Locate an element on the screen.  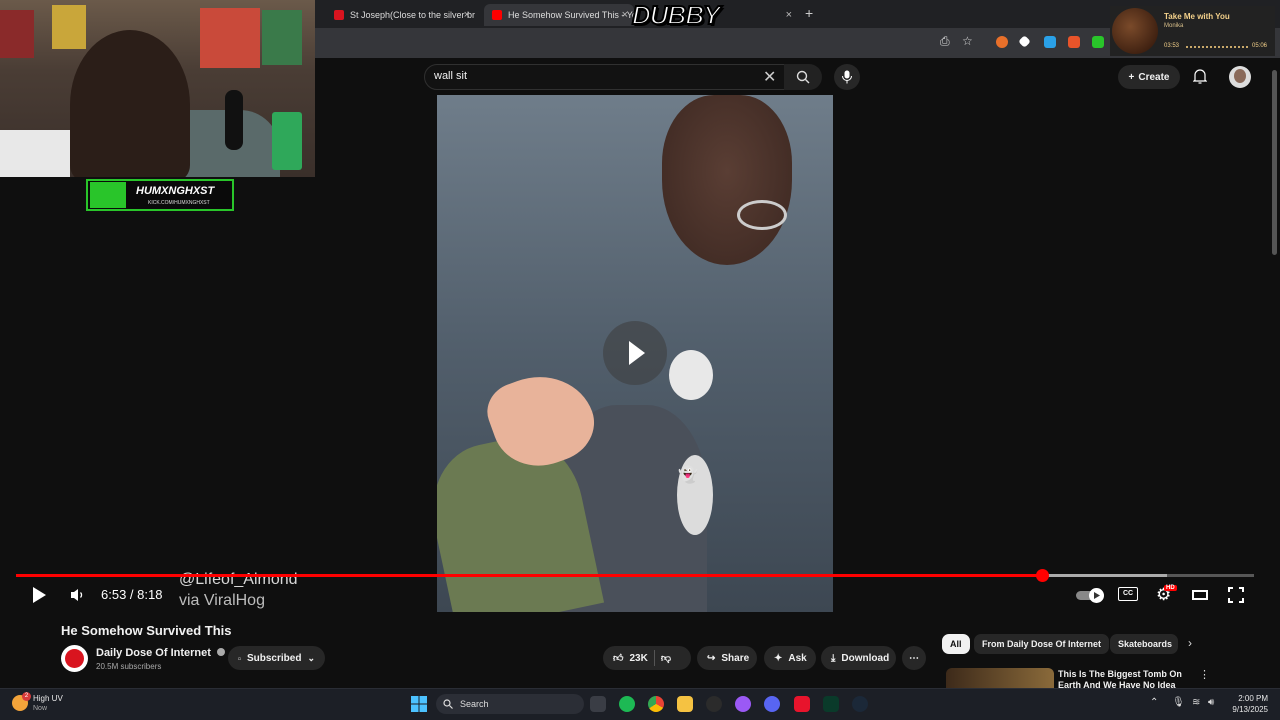
taskbar-search-box: Search is located at coordinates (510, 704).